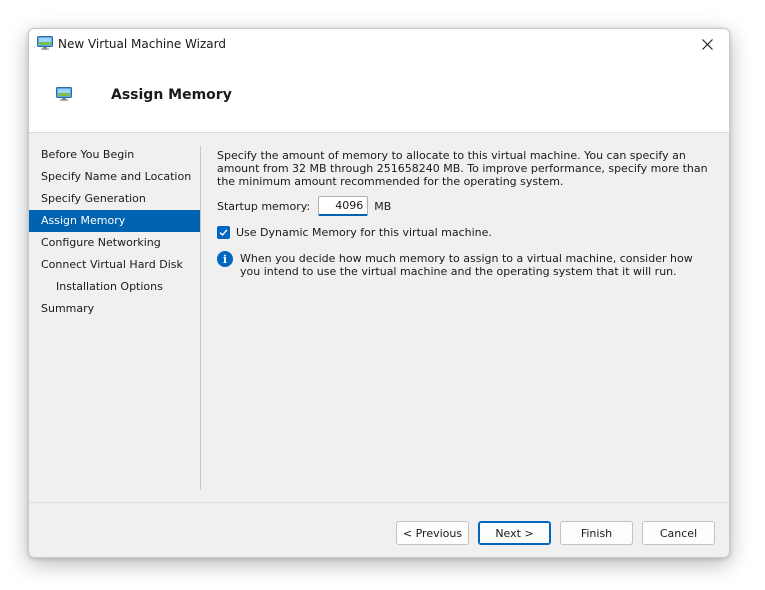  What do you see at coordinates (114, 177) in the screenshot?
I see `step-specify-name-and-location: Specify Name and Location` at bounding box center [114, 177].